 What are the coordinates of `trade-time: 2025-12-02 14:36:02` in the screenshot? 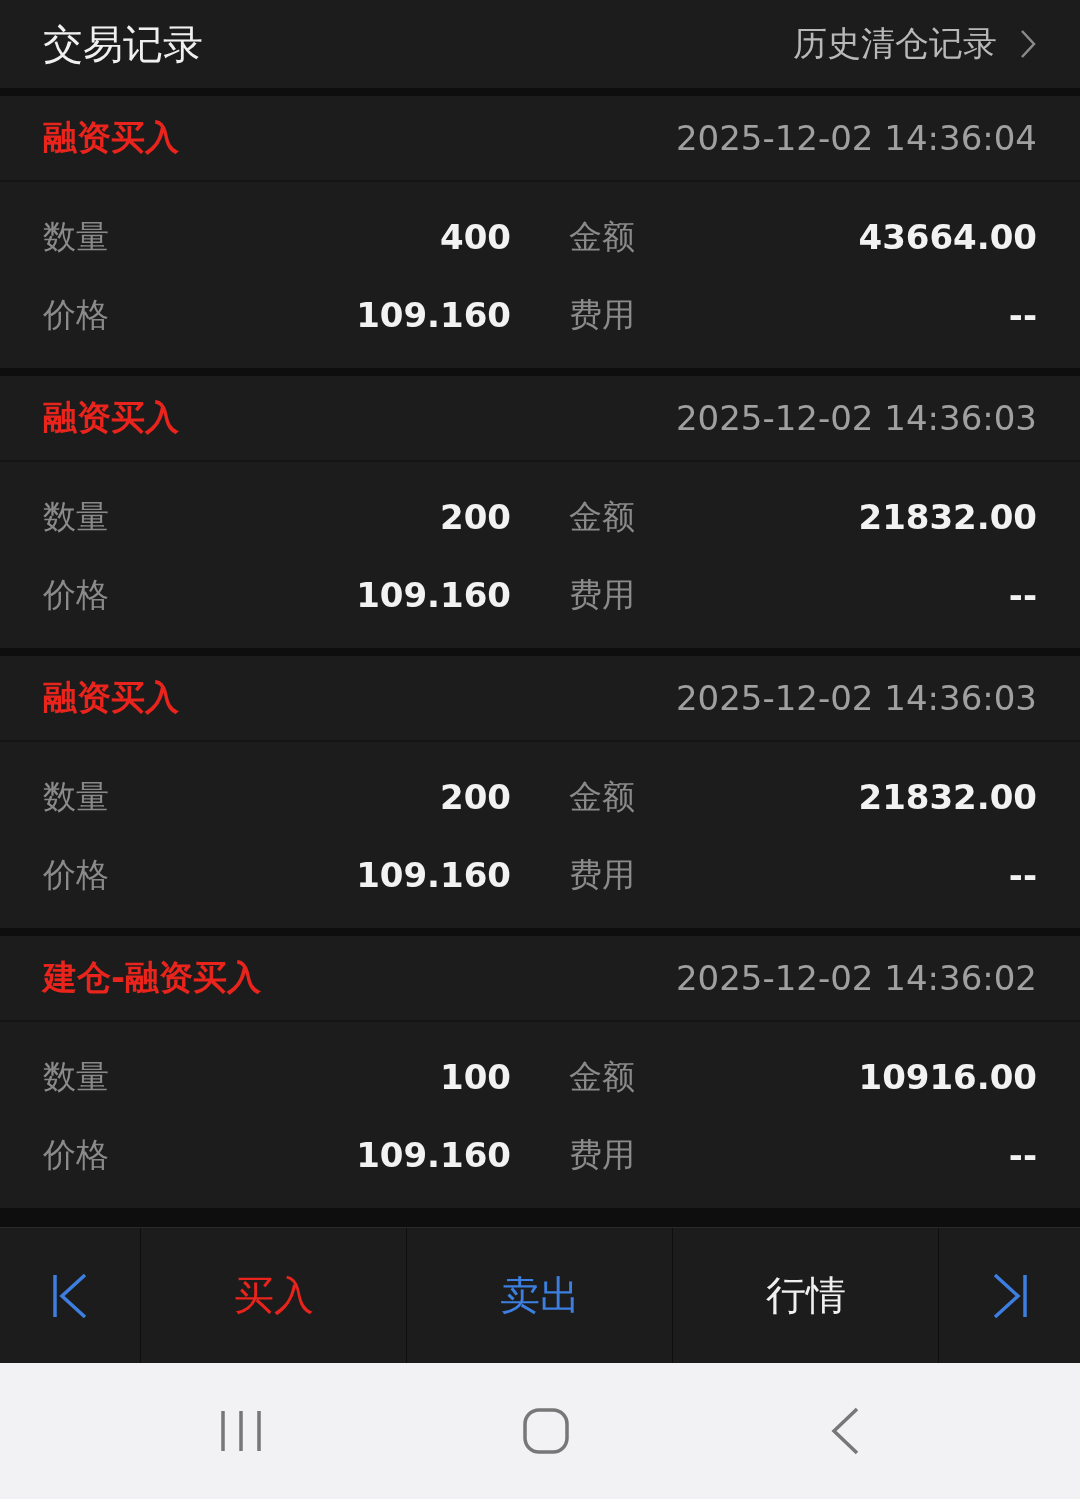 It's located at (856, 978).